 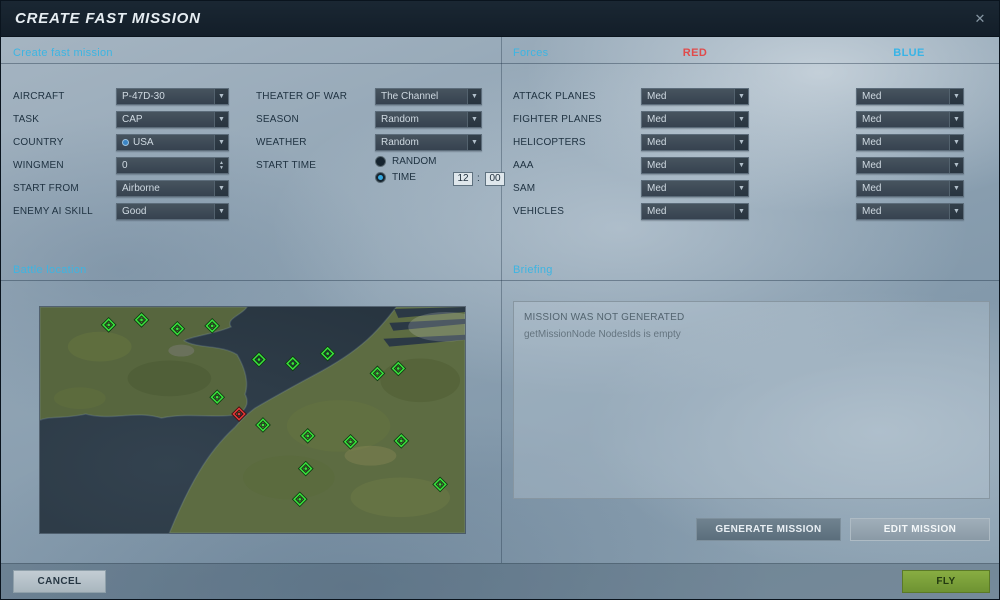 What do you see at coordinates (26, 119) in the screenshot?
I see `task-label: TASK` at bounding box center [26, 119].